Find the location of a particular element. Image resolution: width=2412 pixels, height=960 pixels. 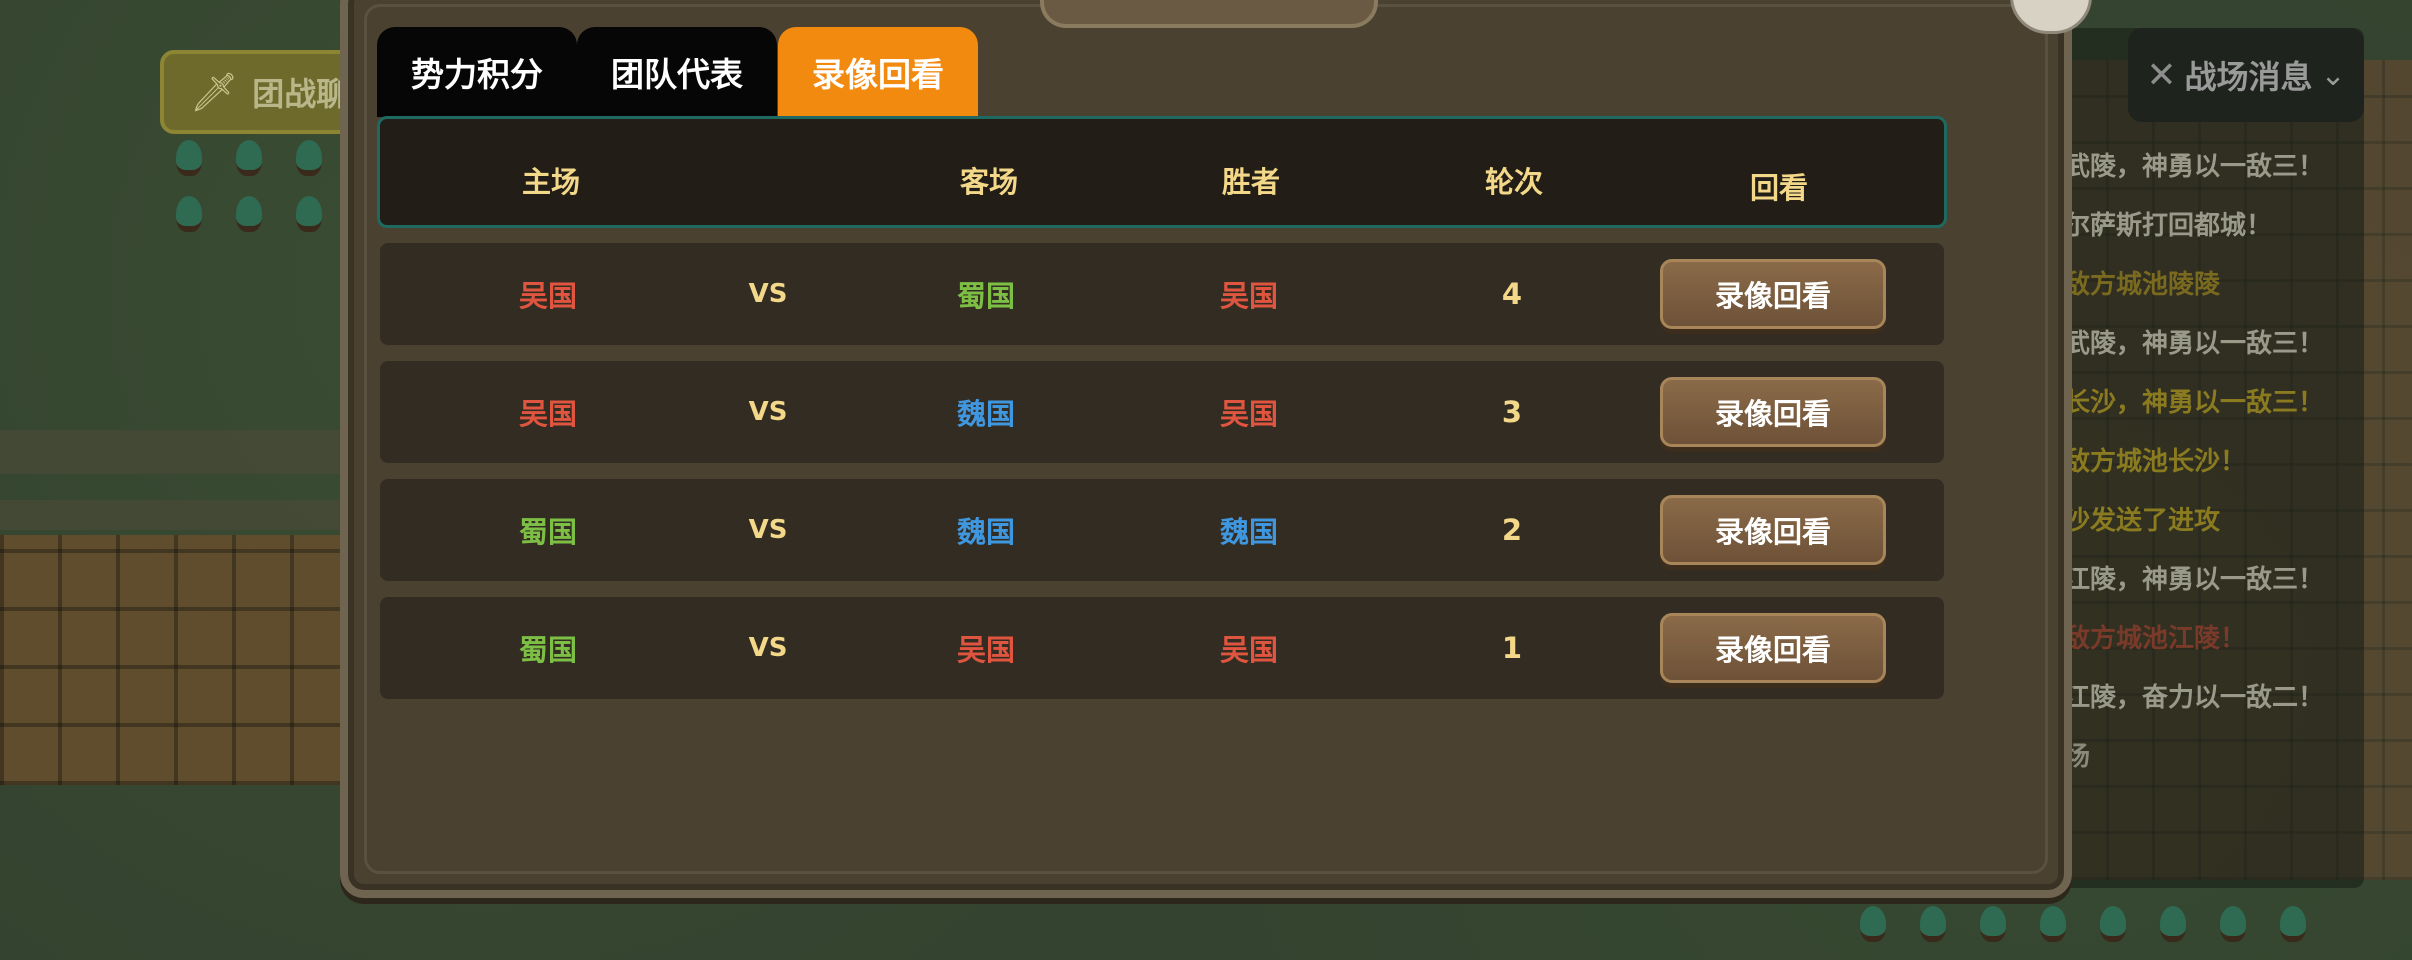

round-number: 1 is located at coordinates (1512, 648).